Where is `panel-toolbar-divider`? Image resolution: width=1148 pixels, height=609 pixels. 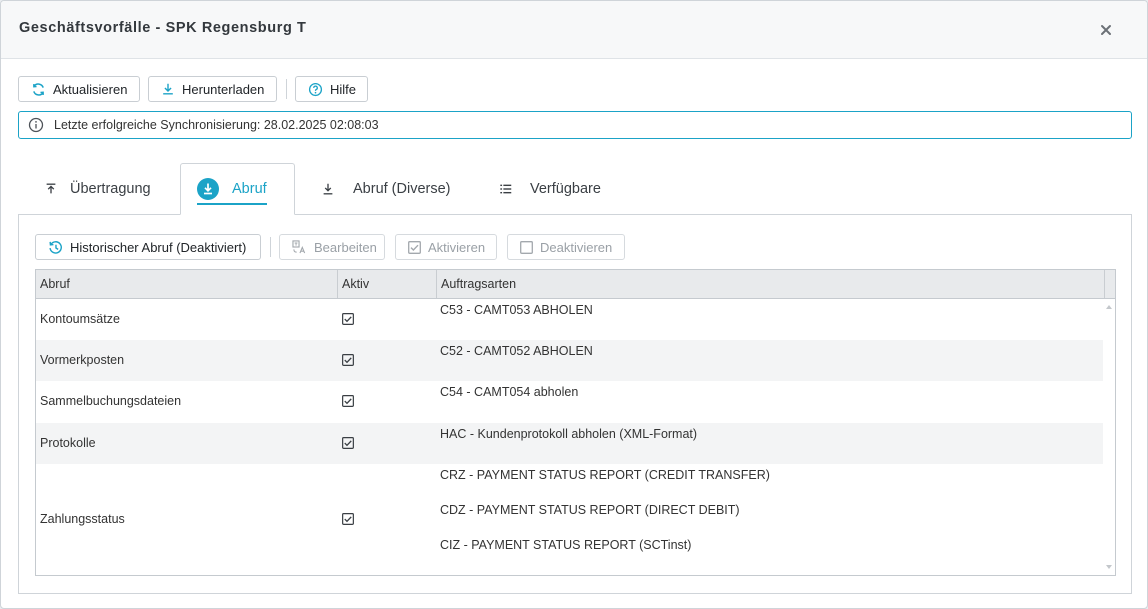
panel-toolbar-divider is located at coordinates (270, 247).